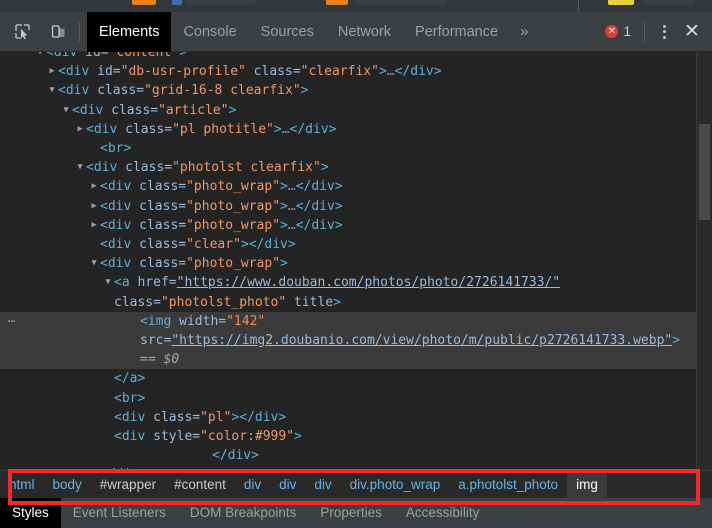 This screenshot has width=712, height=528. What do you see at coordinates (144, 56) in the screenshot?
I see `dom-token-val: "content"` at bounding box center [144, 56].